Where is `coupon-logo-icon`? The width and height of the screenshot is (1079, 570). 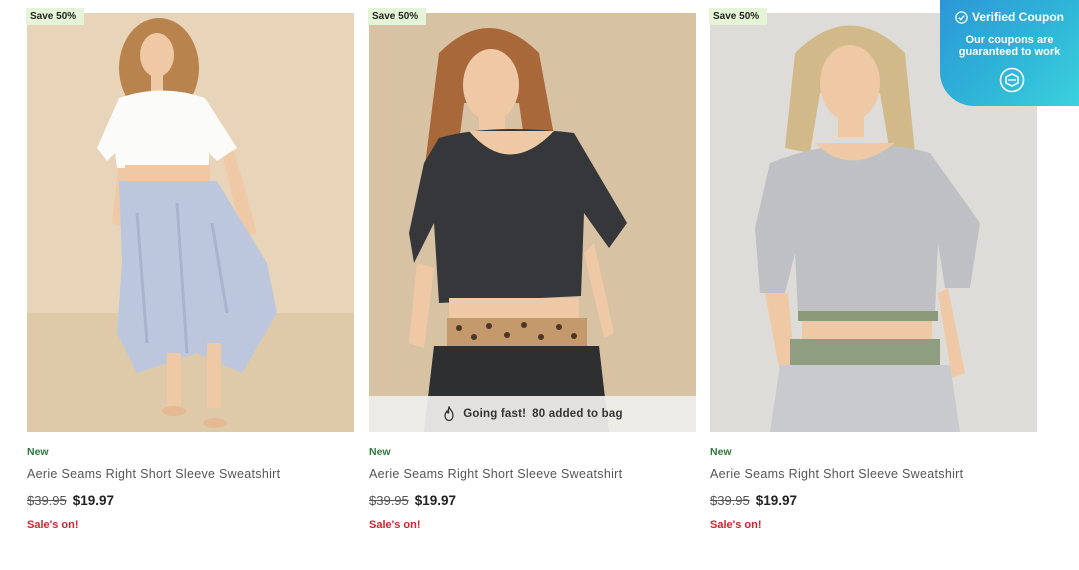
coupon-logo-icon is located at coordinates (1012, 80).